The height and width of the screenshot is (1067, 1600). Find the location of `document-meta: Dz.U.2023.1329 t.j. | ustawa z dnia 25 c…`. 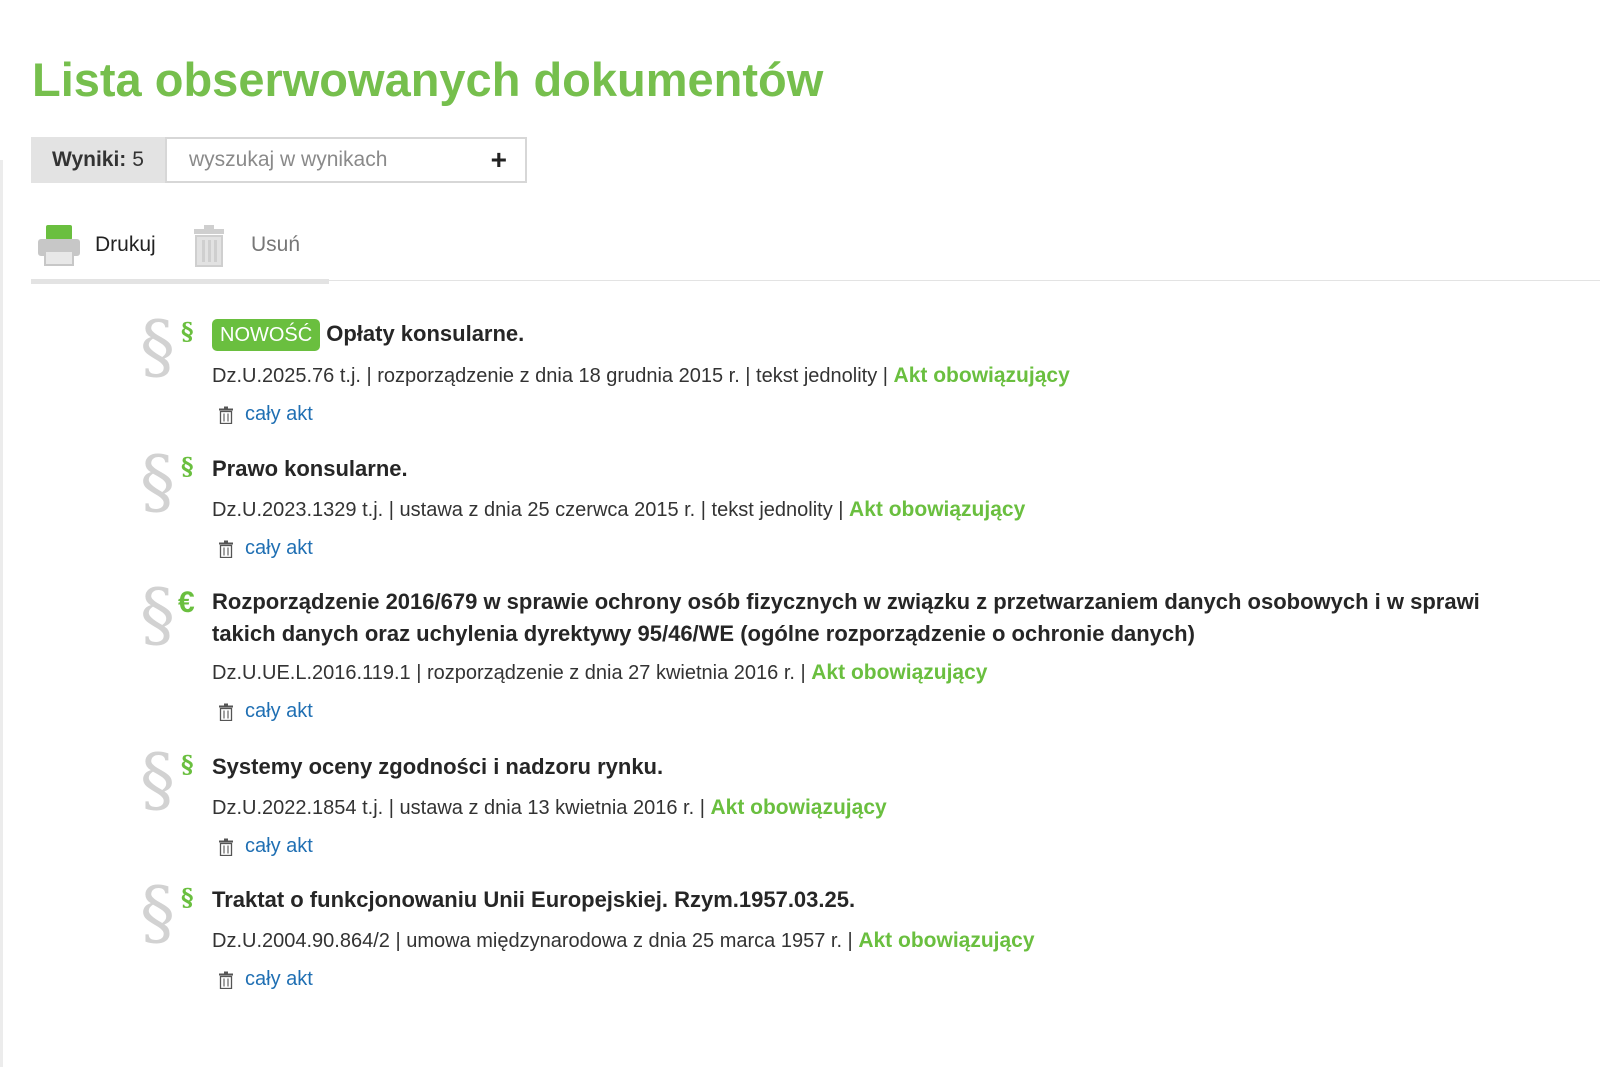

document-meta: Dz.U.2023.1329 t.j. | ustawa z dnia 25 c… is located at coordinates (906, 510).